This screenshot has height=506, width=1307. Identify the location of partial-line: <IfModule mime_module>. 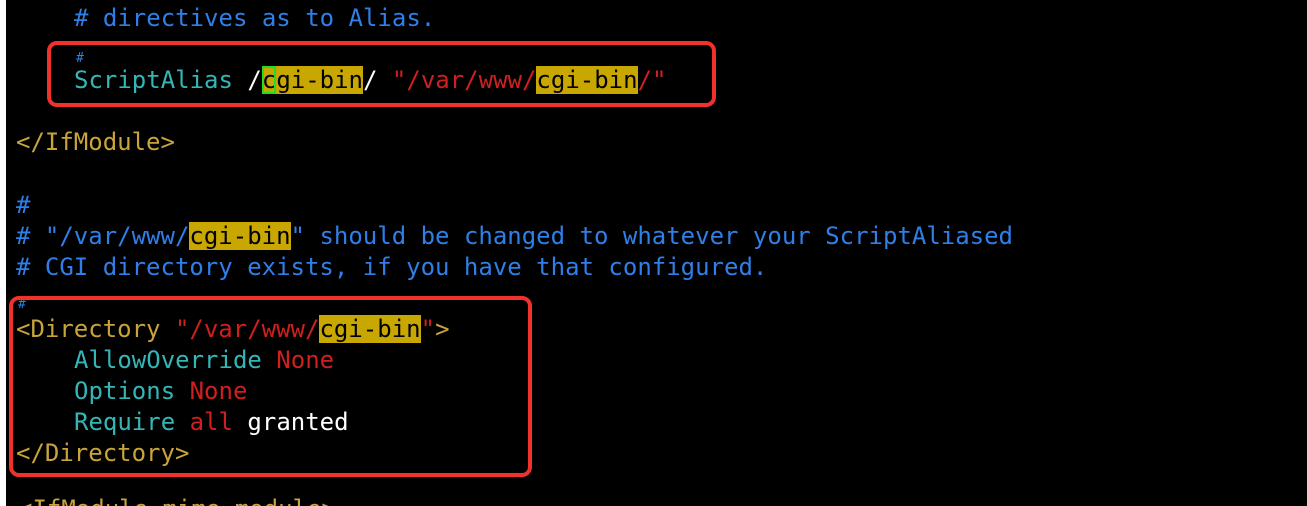
(177, 500).